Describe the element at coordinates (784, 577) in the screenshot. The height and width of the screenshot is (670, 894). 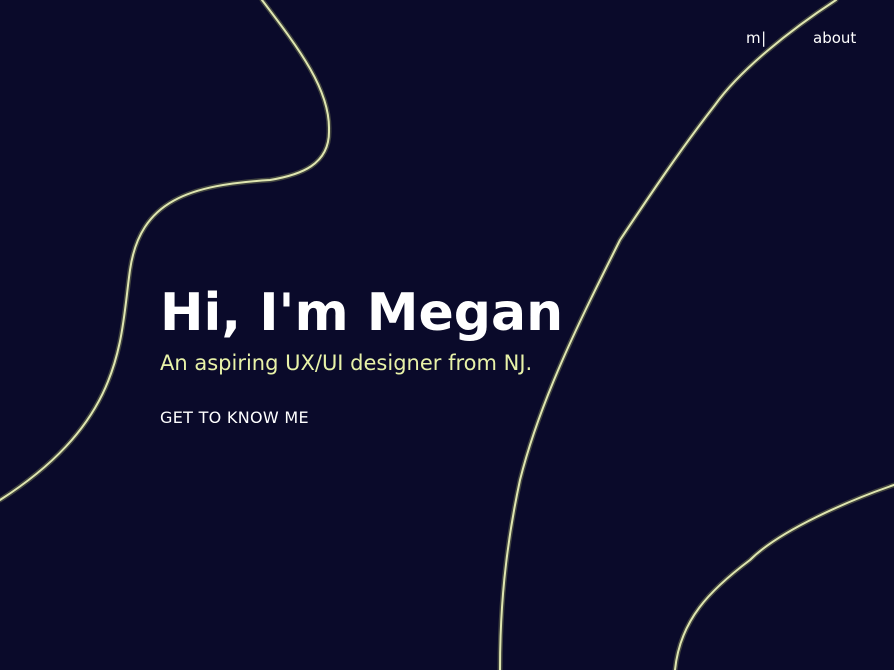
I see `curve-bottom-right` at that location.